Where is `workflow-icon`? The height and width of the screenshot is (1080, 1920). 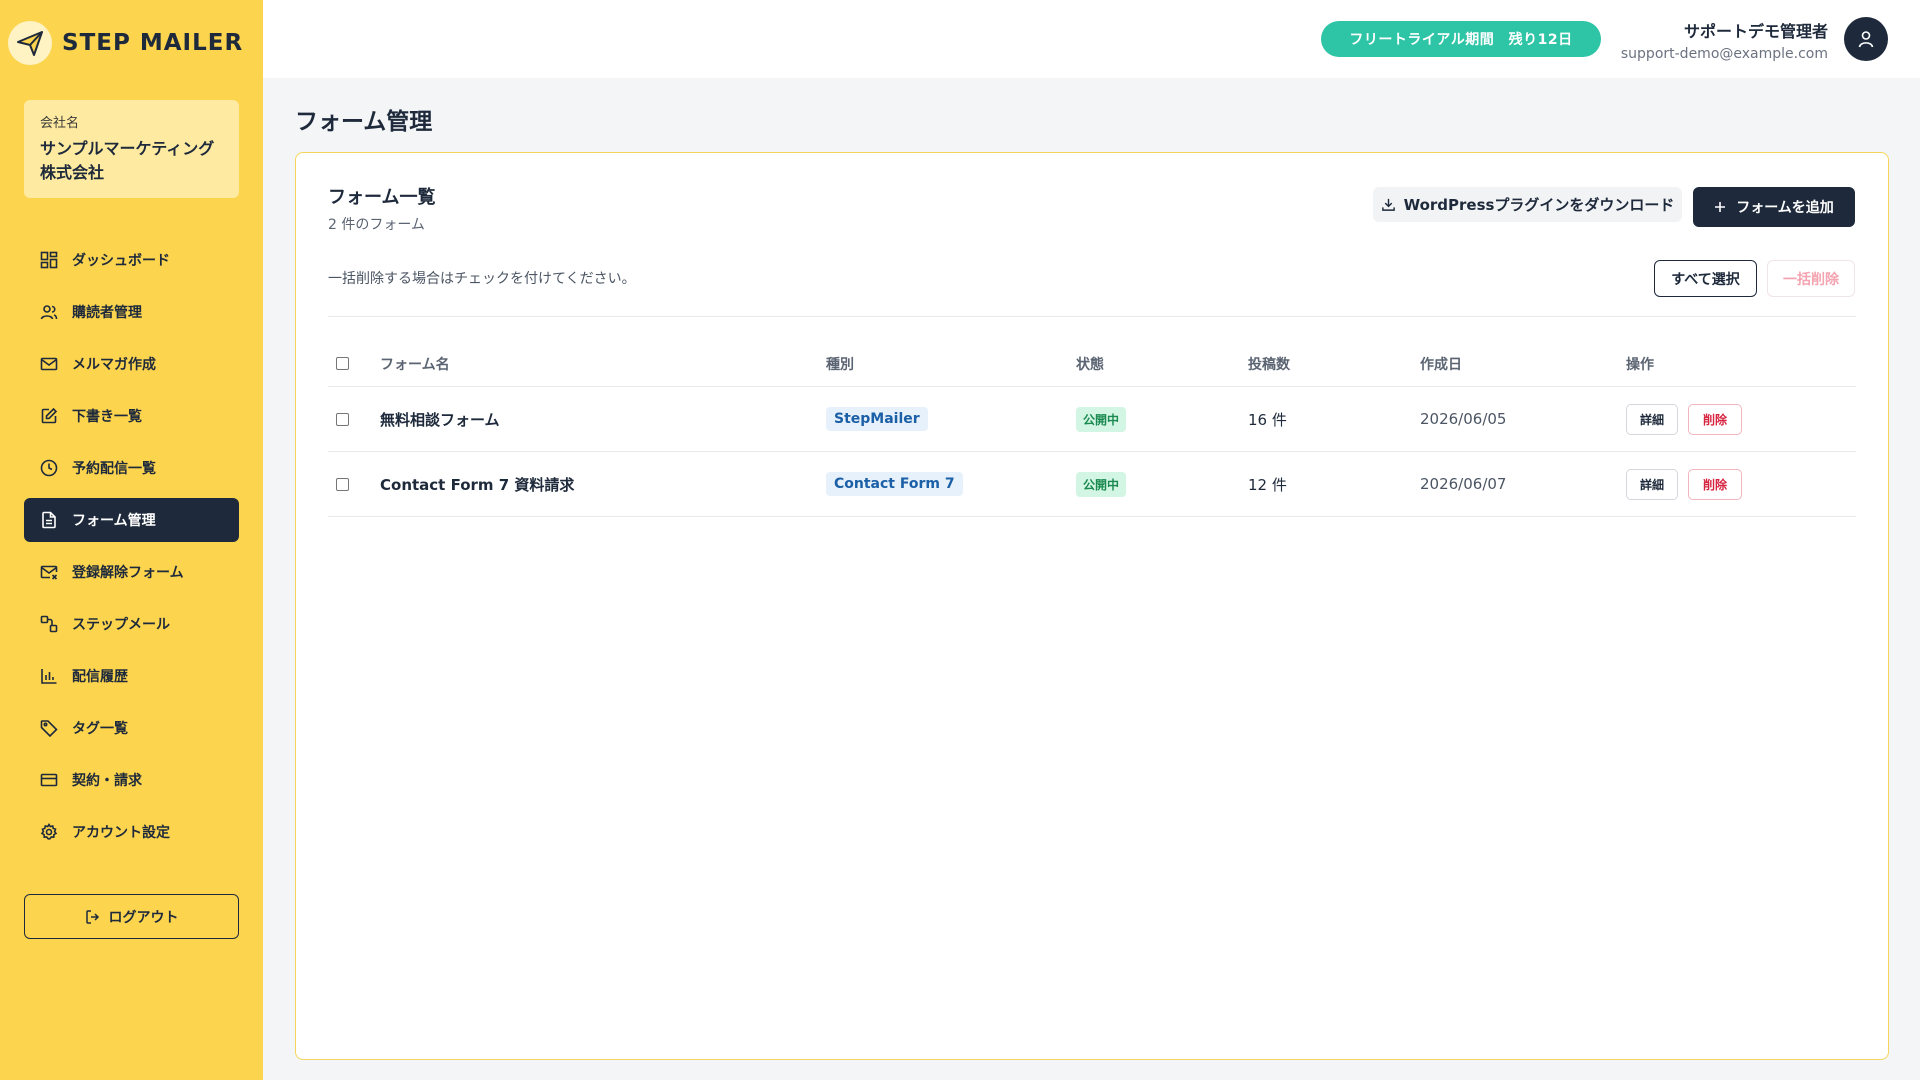
workflow-icon is located at coordinates (49, 624).